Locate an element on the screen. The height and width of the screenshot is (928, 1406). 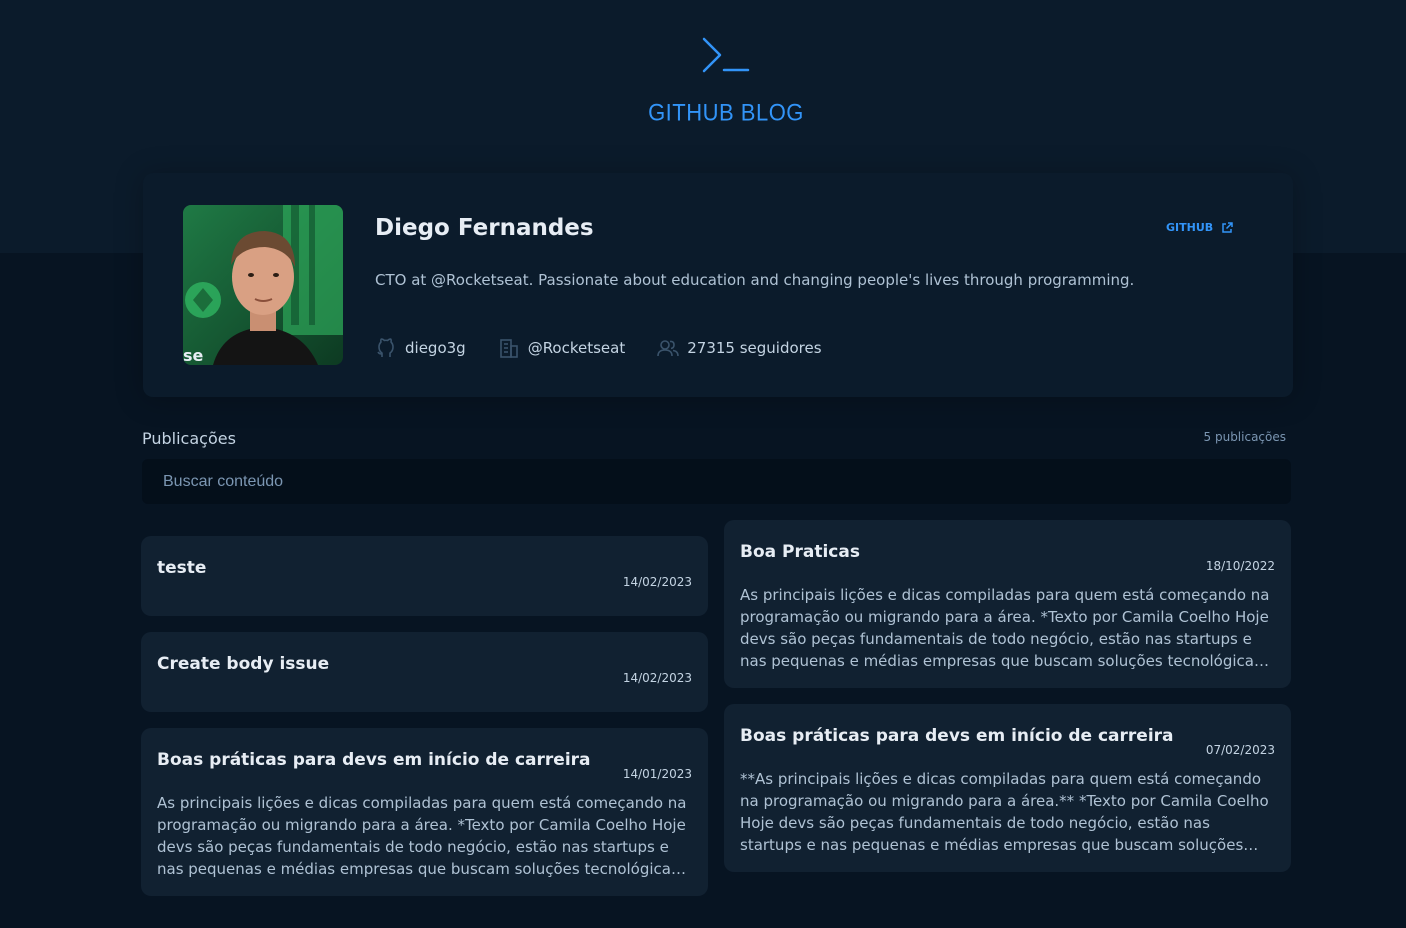
post-title: teste is located at coordinates (182, 568).